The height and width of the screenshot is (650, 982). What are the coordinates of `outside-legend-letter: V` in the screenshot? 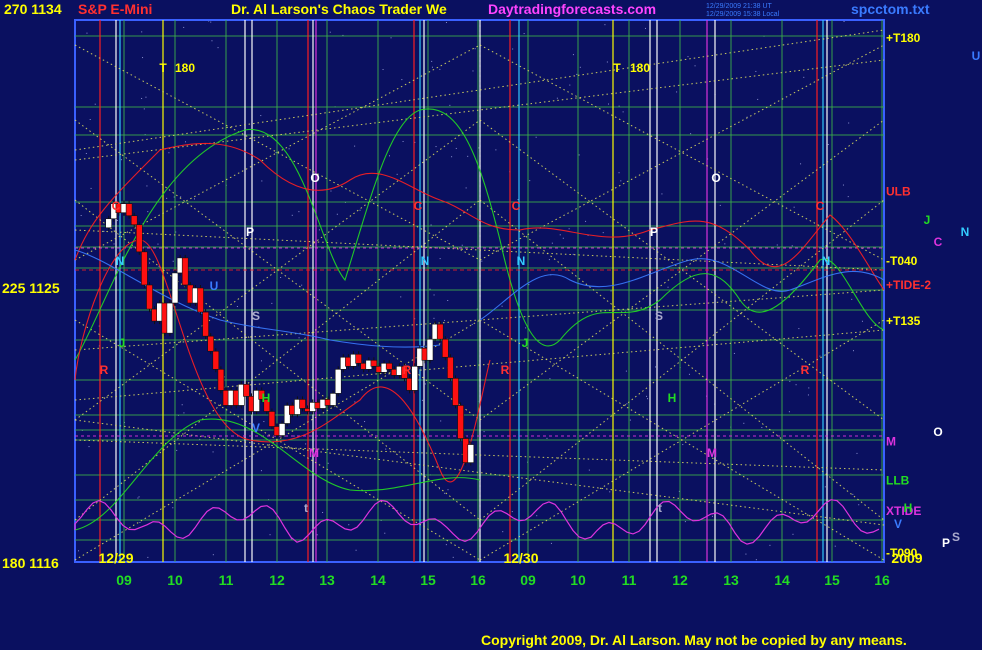 It's located at (898, 524).